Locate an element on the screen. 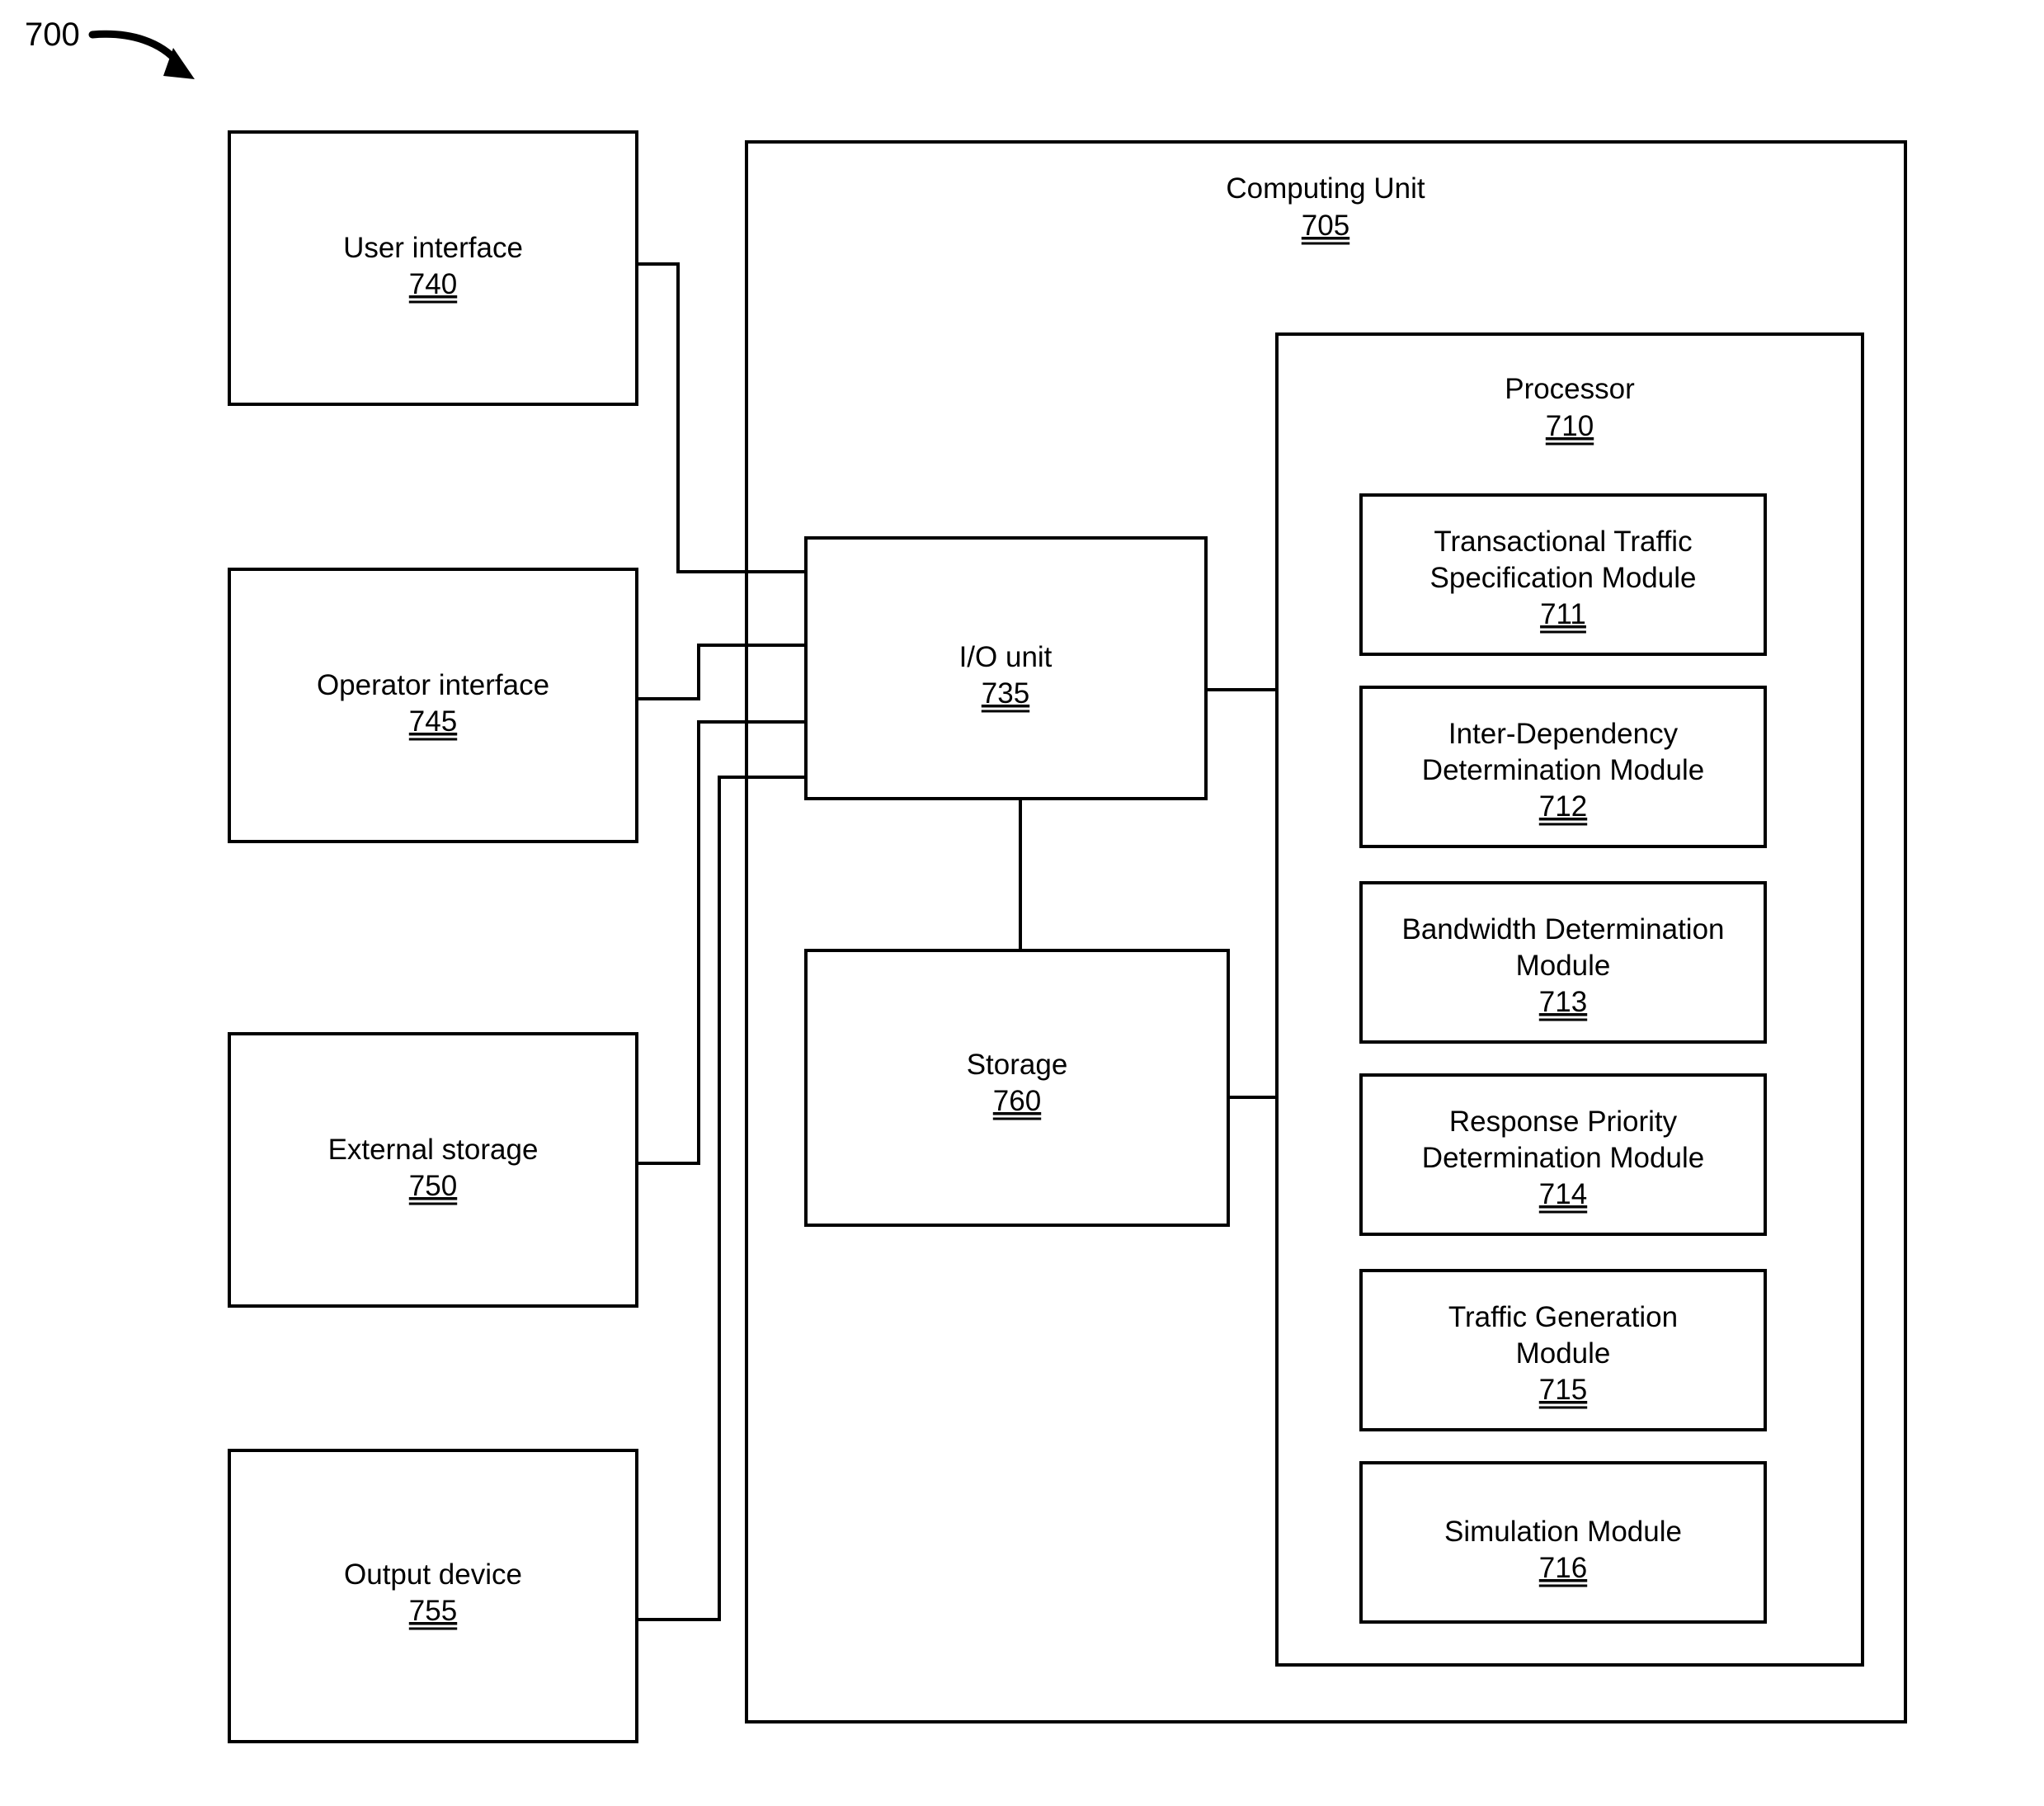 This screenshot has height=1806, width=2044. module-716: Simulation Module 716 is located at coordinates (1563, 1542).